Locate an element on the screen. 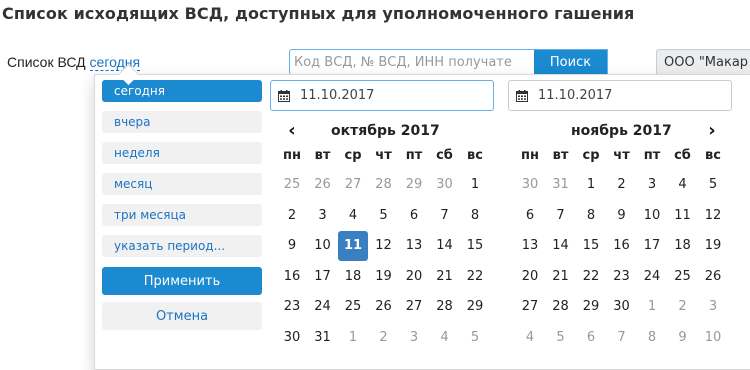  apply-button: Применить is located at coordinates (182, 281).